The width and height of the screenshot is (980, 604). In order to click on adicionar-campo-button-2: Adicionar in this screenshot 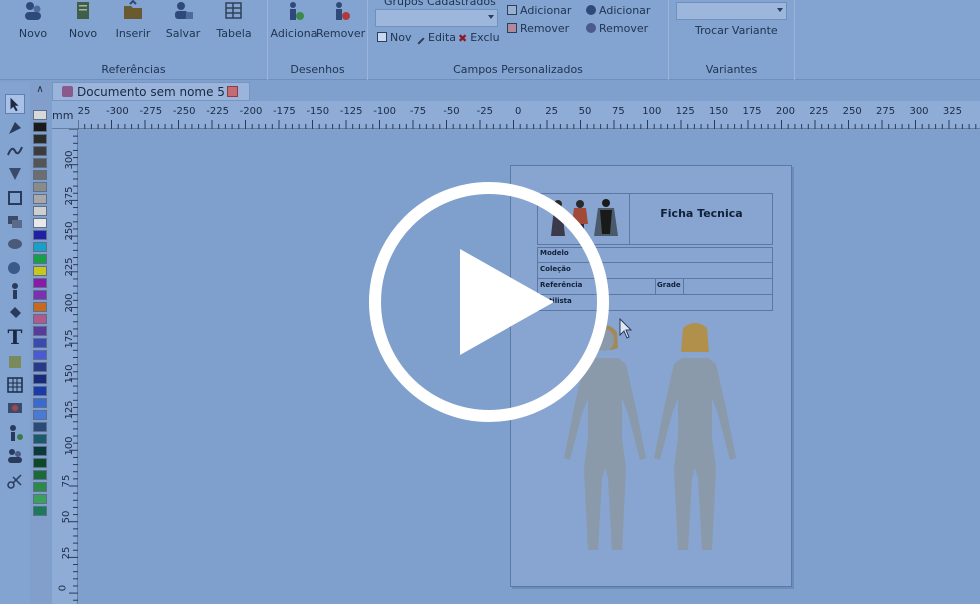, I will do `click(618, 10)`.